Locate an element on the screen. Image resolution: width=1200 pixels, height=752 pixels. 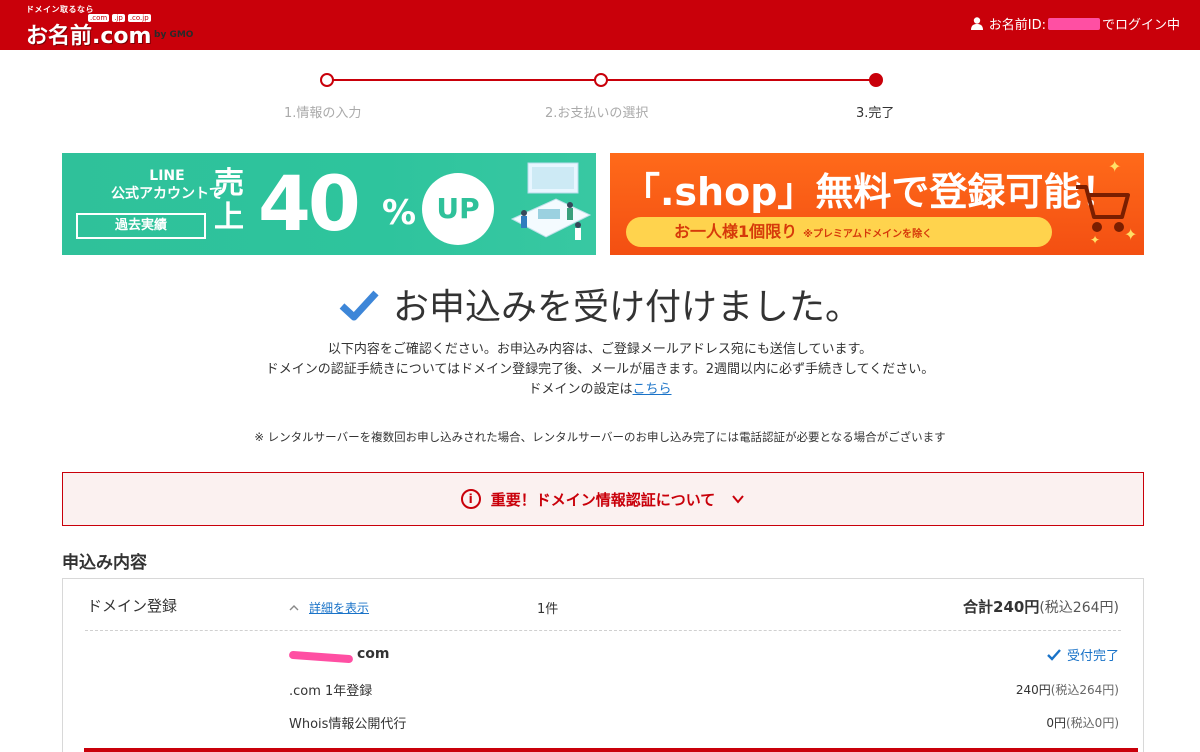
step-label-2: 2.お支払いの選択 is located at coordinates (597, 113).